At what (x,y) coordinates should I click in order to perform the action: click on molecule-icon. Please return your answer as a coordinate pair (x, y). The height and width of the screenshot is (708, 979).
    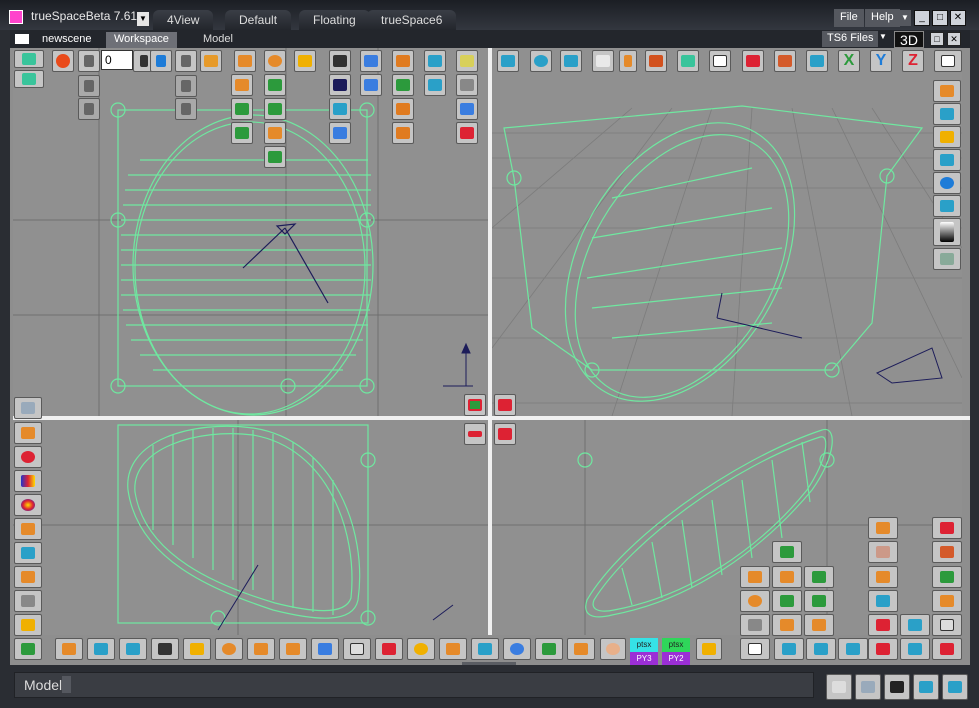
    Looking at the image, I should click on (28, 457).